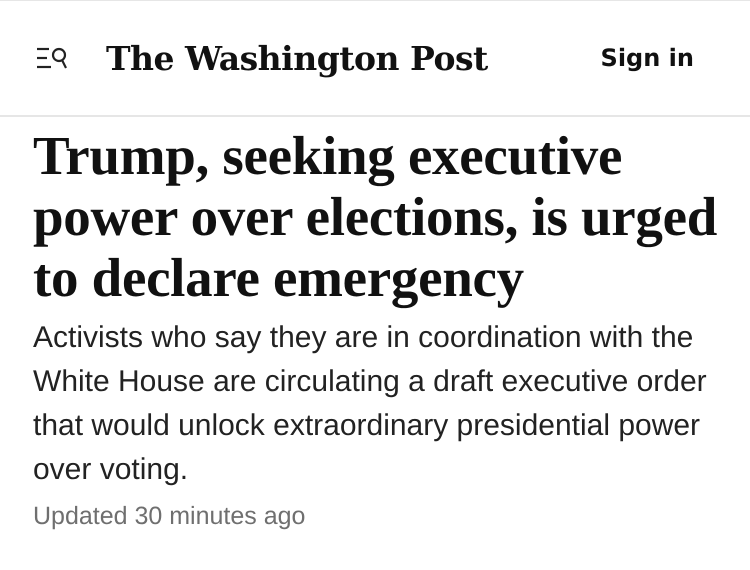  Describe the element at coordinates (169, 516) in the screenshot. I see `updated-timestamp: Updated 30 minutes ago` at that location.